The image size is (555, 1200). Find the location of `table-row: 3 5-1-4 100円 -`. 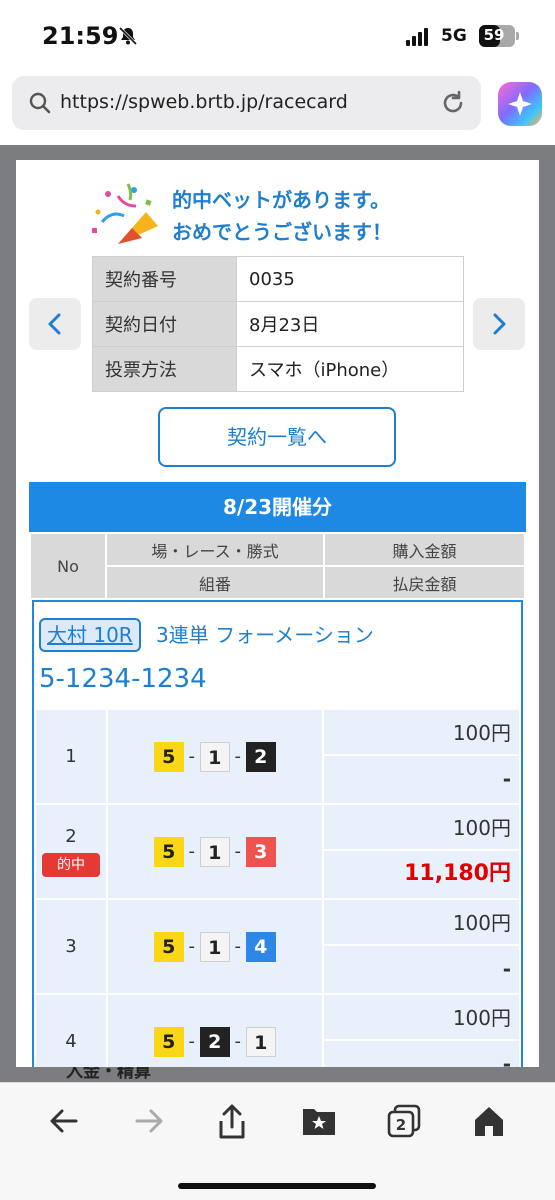

table-row: 3 5-1-4 100円 - is located at coordinates (278, 946).